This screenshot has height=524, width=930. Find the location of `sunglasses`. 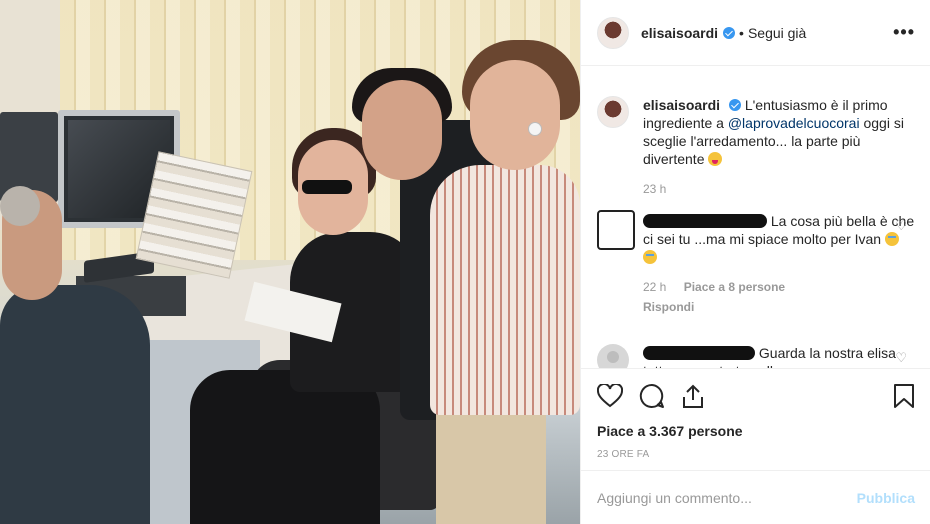

sunglasses is located at coordinates (327, 187).